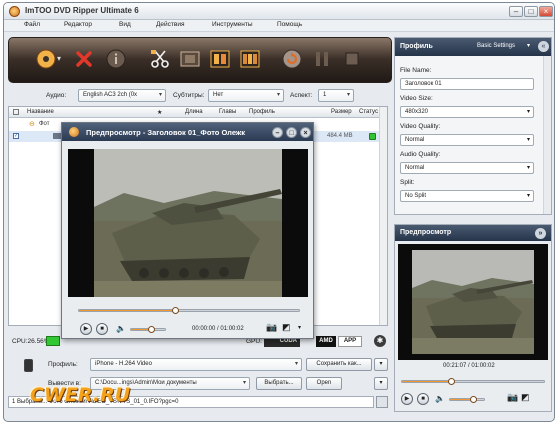 The width and height of the screenshot is (560, 426). What do you see at coordinates (423, 399) in the screenshot?
I see `side-stop-button: ■` at bounding box center [423, 399].